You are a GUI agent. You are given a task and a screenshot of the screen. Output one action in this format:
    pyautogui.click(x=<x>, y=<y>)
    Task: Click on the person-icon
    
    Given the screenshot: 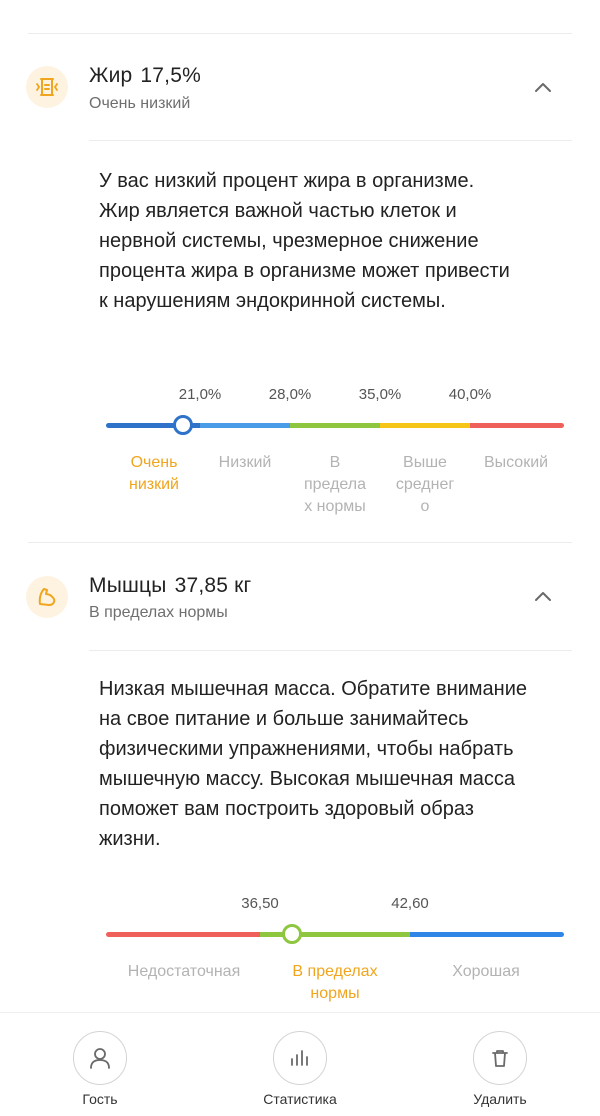 What is the action you would take?
    pyautogui.click(x=100, y=1058)
    